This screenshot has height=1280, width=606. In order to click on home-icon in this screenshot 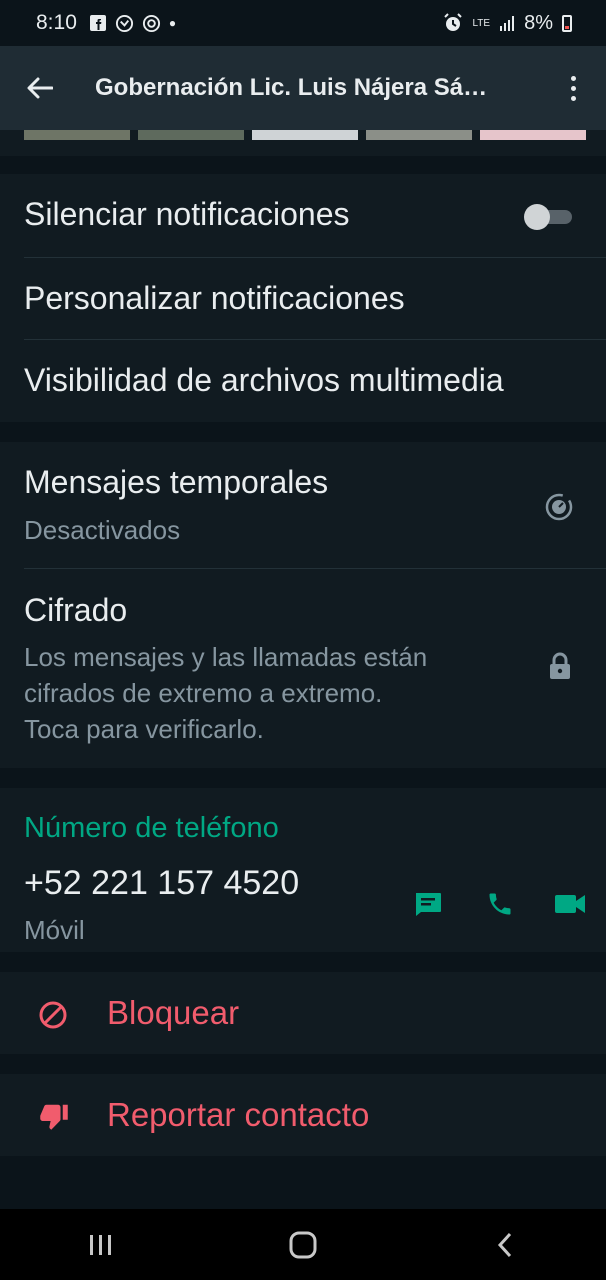, I will do `click(303, 1244)`.